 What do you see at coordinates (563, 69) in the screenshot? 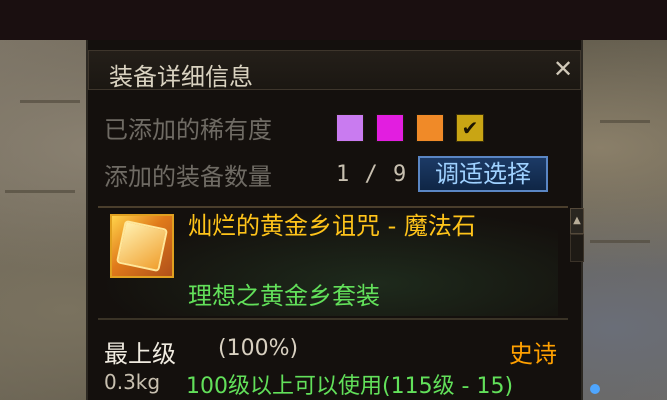
I see `close-icon: ✕` at bounding box center [563, 69].